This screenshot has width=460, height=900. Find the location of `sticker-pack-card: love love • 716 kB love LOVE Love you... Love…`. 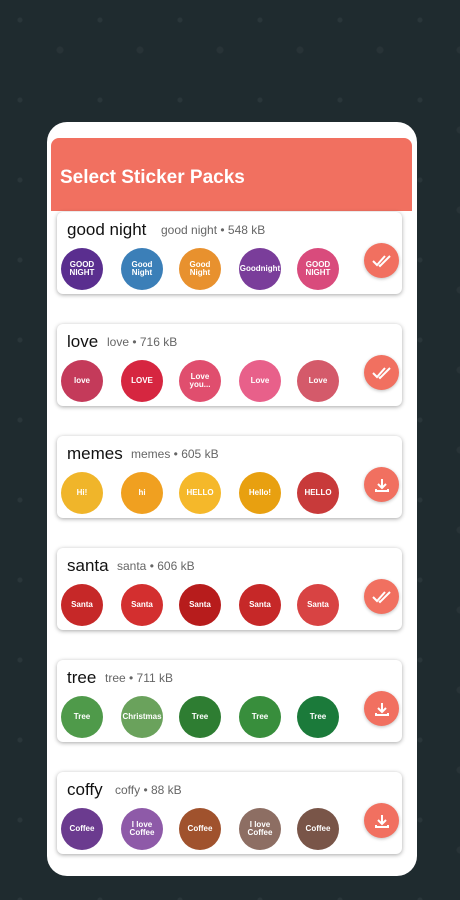

sticker-pack-card: love love • 716 kB love LOVE Love you... Love… is located at coordinates (229, 365).